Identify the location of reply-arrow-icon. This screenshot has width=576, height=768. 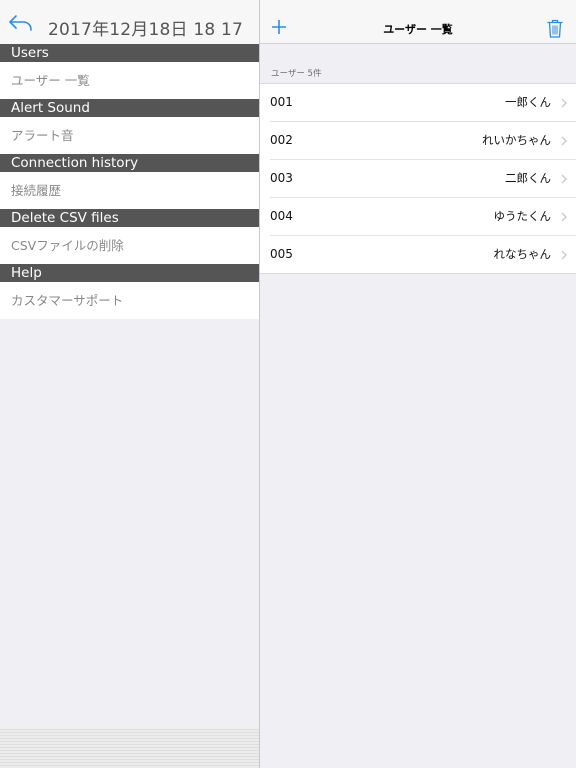
(21, 23).